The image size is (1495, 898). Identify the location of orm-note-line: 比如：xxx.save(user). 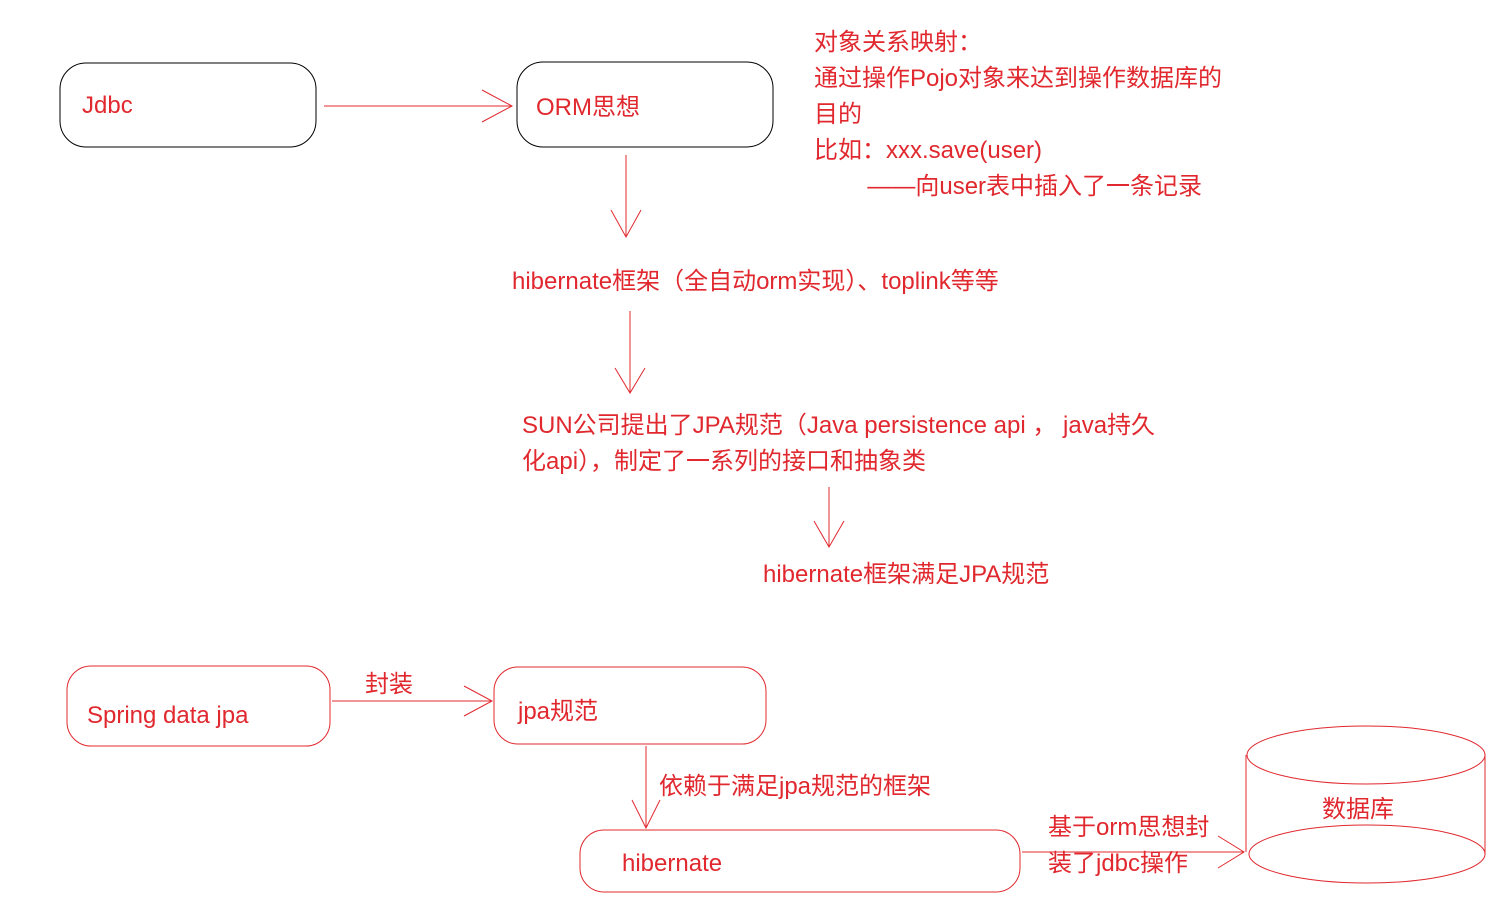
(928, 150).